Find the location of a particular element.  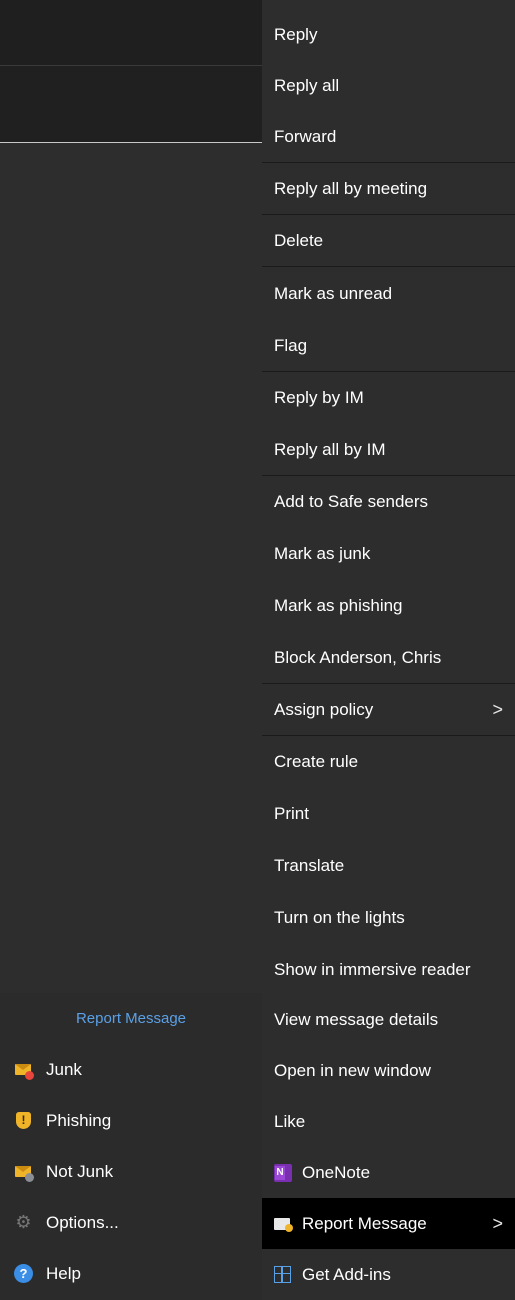

menu-item-label: OneNote is located at coordinates (336, 1172).